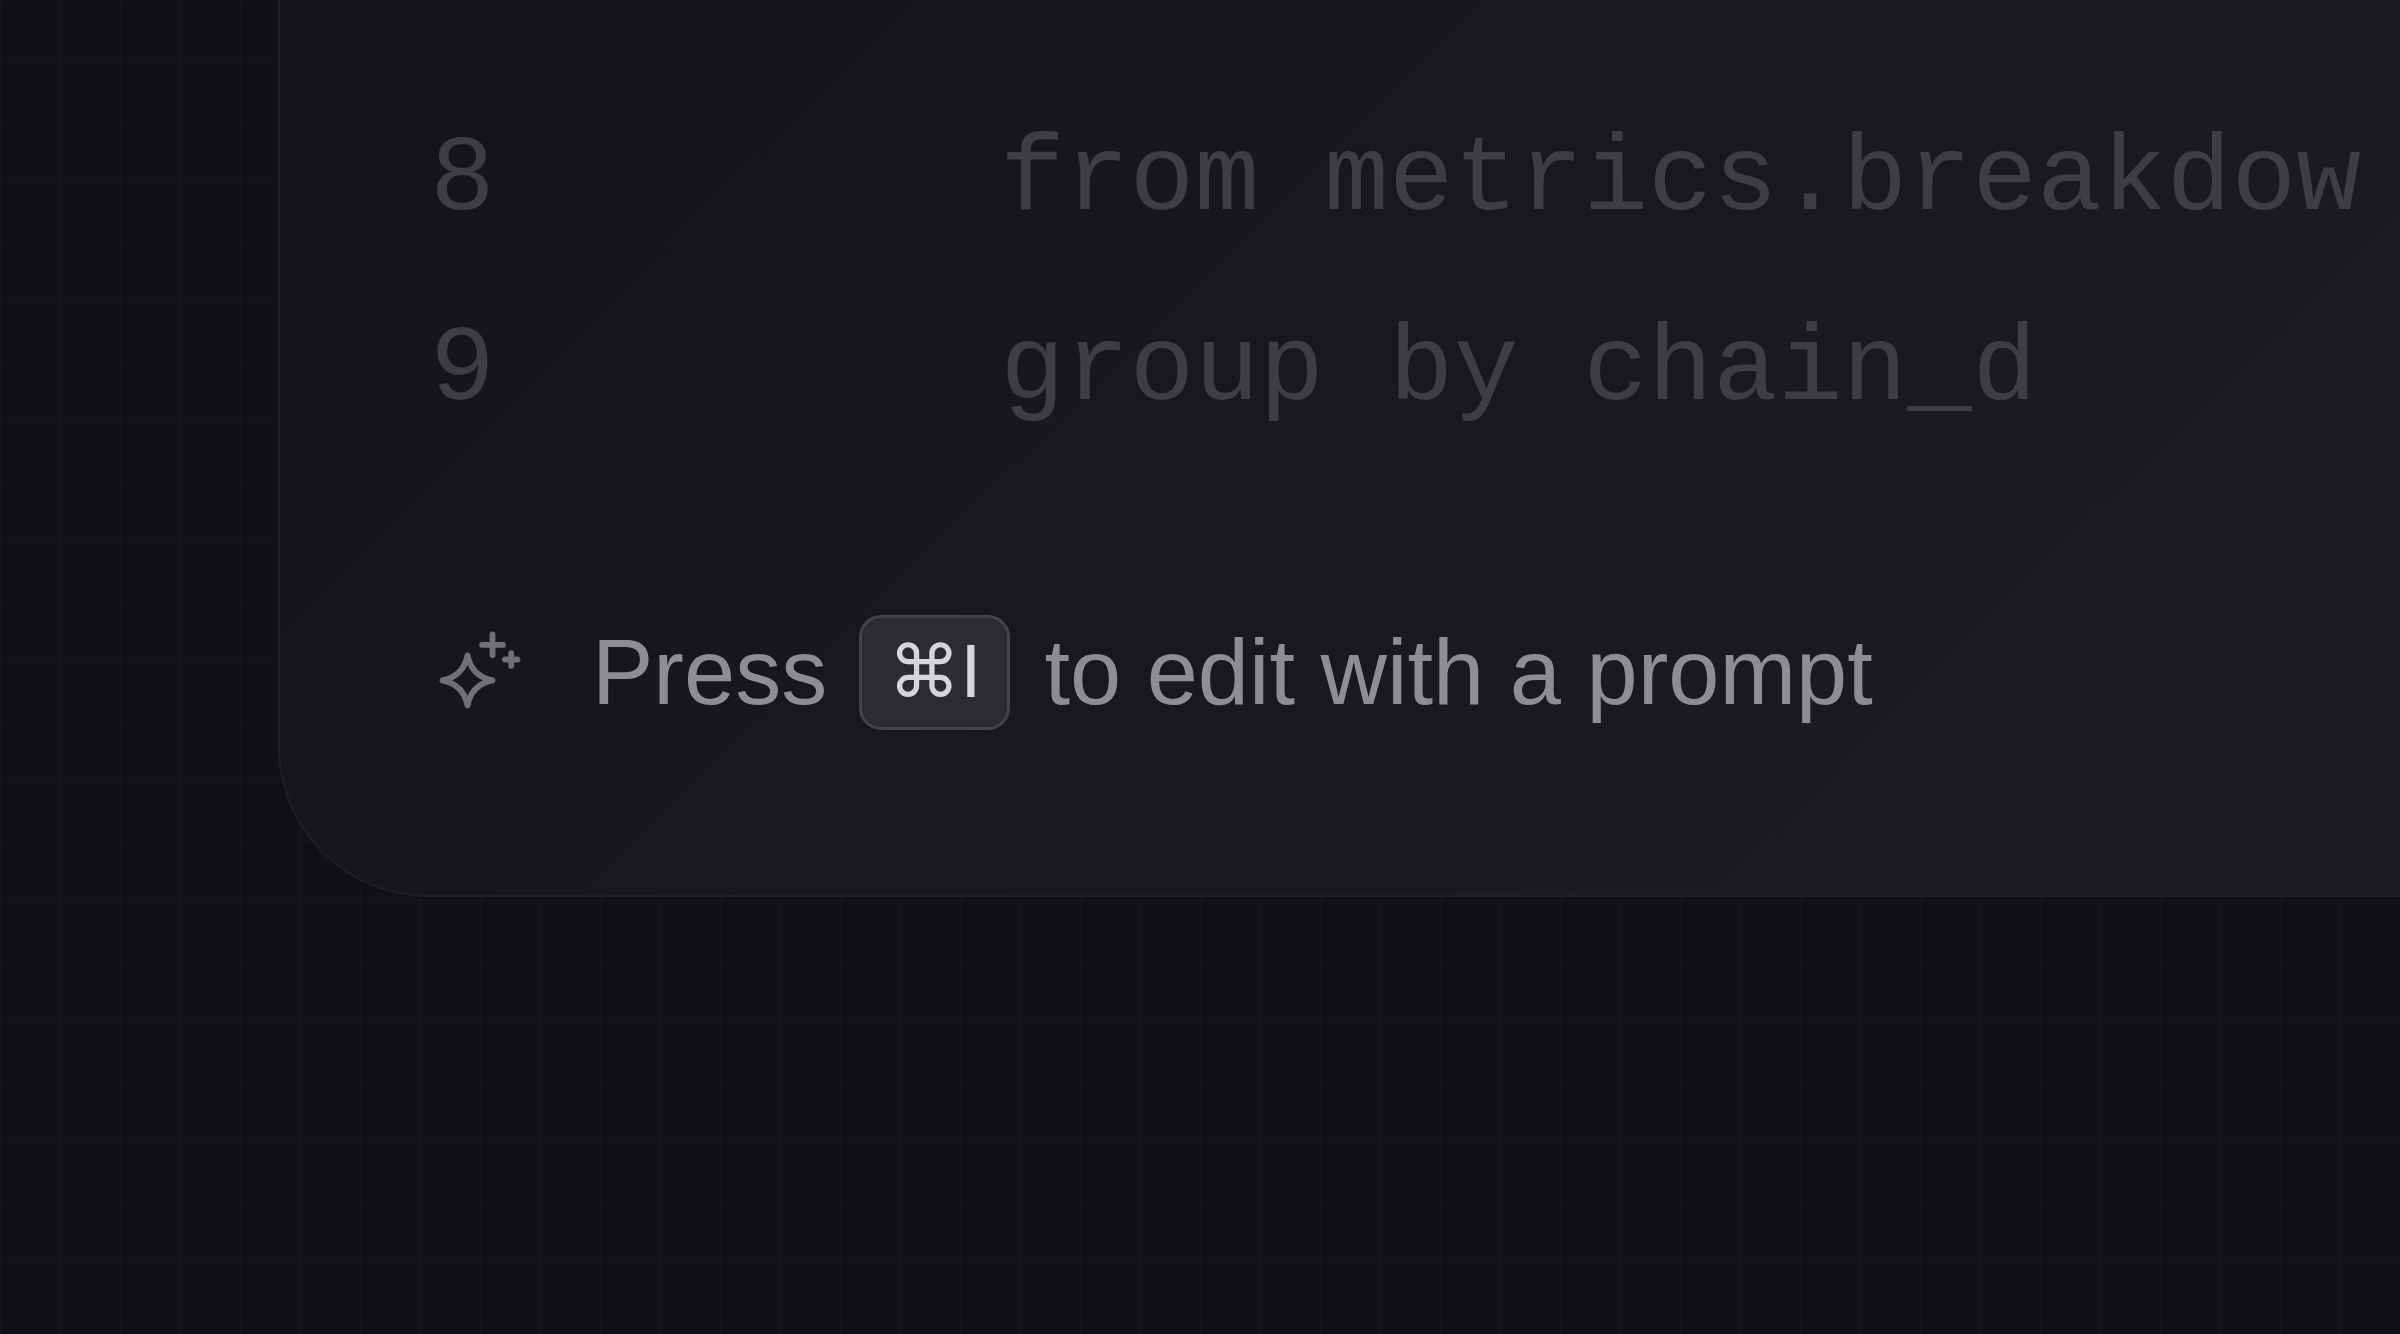 The image size is (2400, 1334). I want to click on shortcut-key: ⌘I, so click(935, 672).